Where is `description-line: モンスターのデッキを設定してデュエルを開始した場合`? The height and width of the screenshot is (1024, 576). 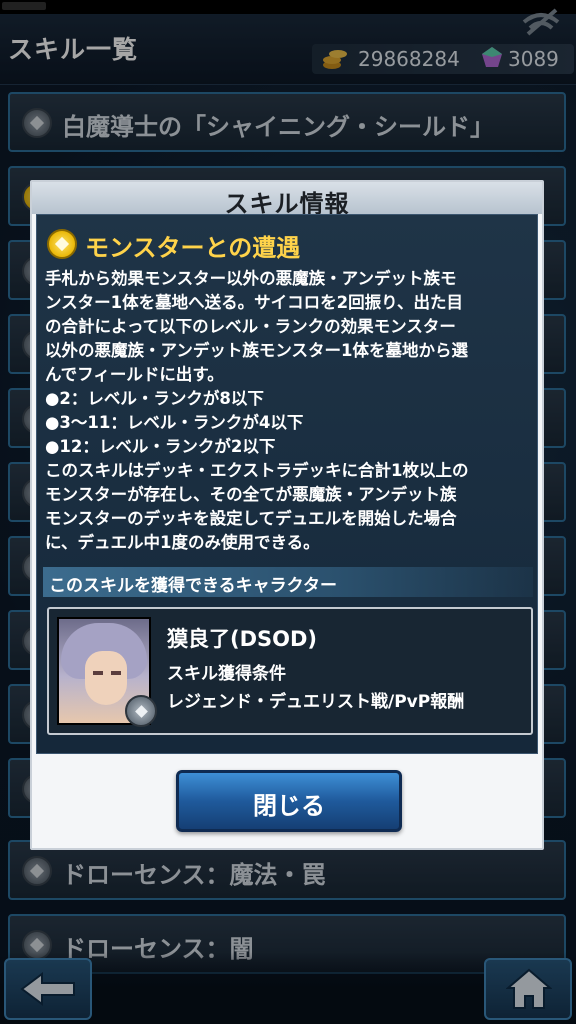 description-line: モンスターのデッキを設定してデュエルを開始した場合 is located at coordinates (251, 518).